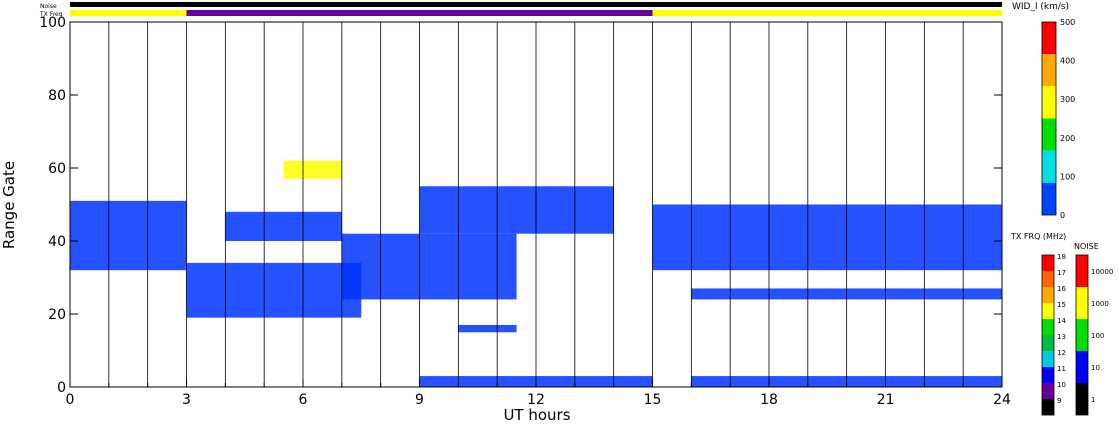  Describe the element at coordinates (1102, 272) in the screenshot. I see `noise-colorbar-label: 10000` at that location.